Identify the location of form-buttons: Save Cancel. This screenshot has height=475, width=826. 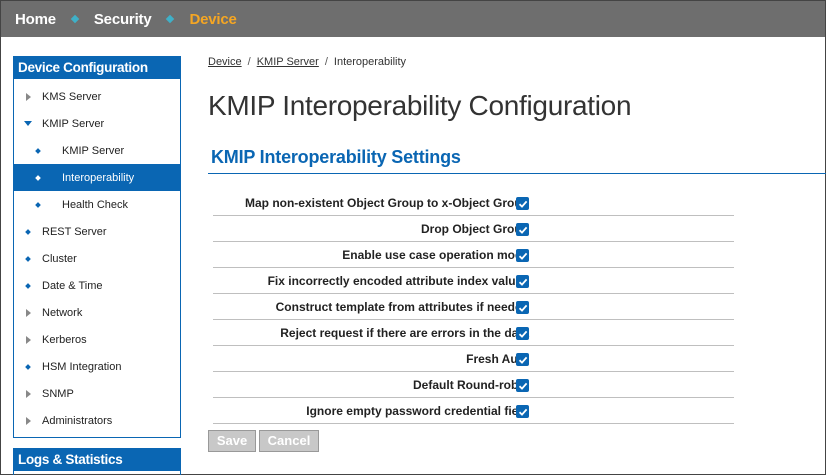
(263, 441).